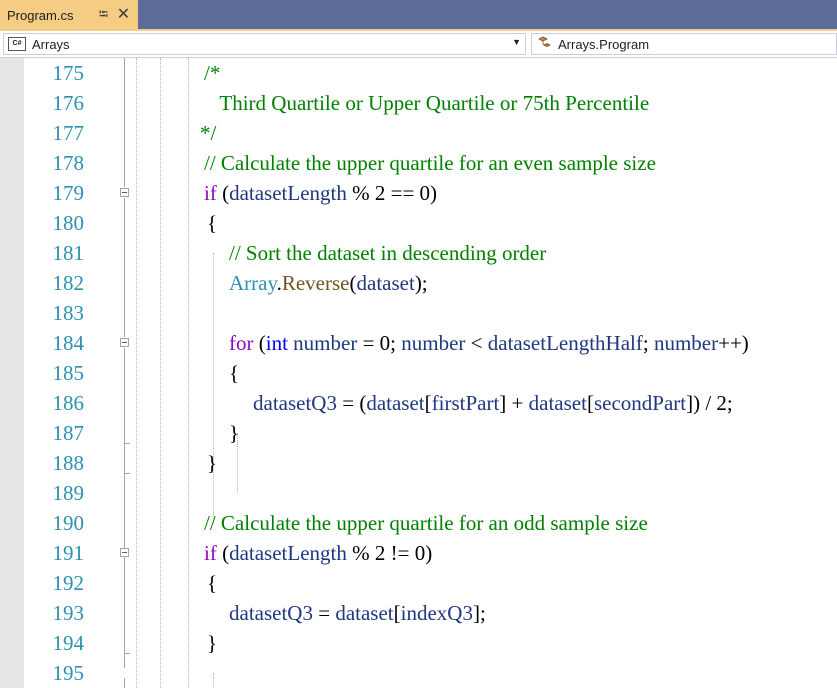 Image resolution: width=837 pixels, height=688 pixels. What do you see at coordinates (320, 193) in the screenshot?
I see `code-text: if (datasetLength % 2 == 0)` at bounding box center [320, 193].